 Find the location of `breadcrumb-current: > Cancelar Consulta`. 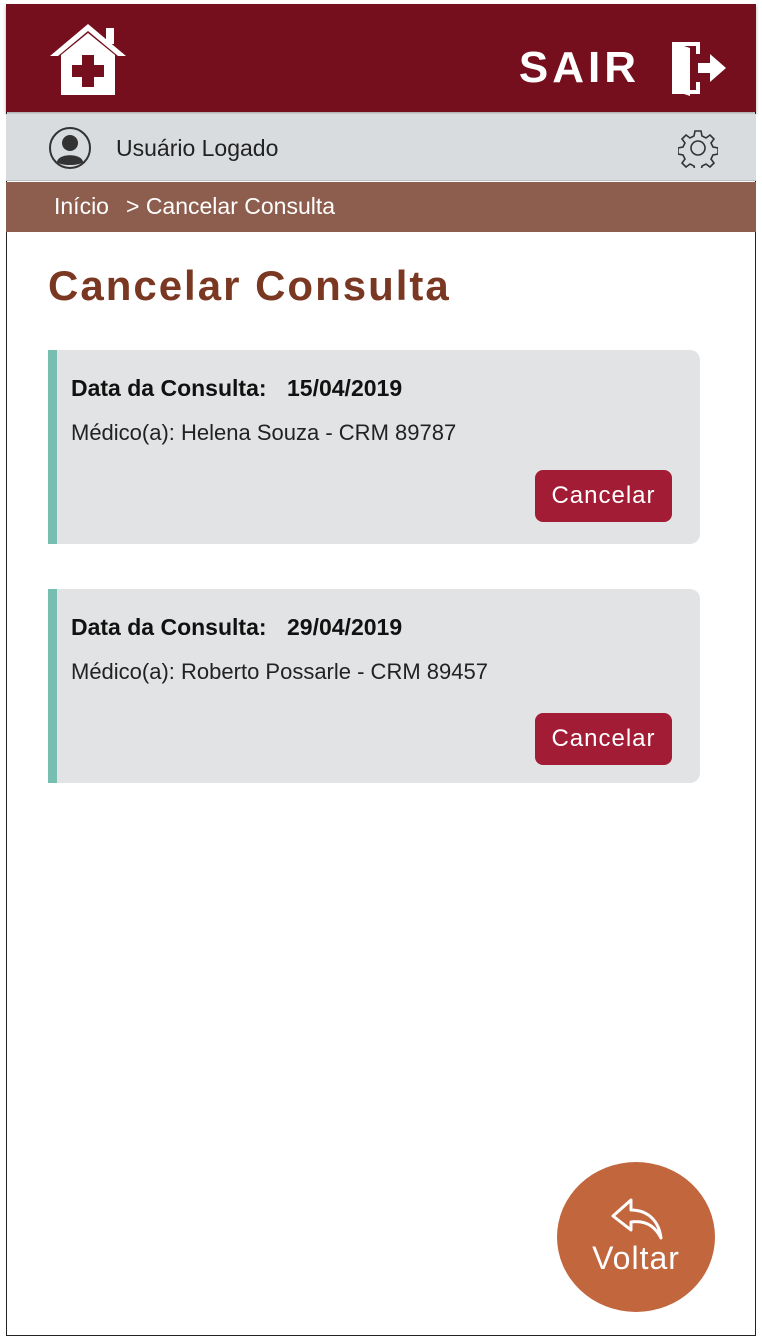

breadcrumb-current: > Cancelar Consulta is located at coordinates (231, 206).